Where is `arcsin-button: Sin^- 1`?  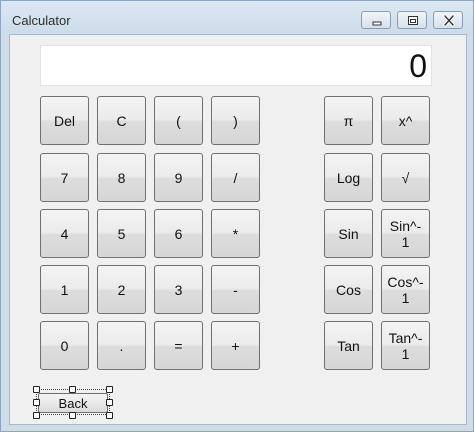 arcsin-button: Sin^- 1 is located at coordinates (405, 233).